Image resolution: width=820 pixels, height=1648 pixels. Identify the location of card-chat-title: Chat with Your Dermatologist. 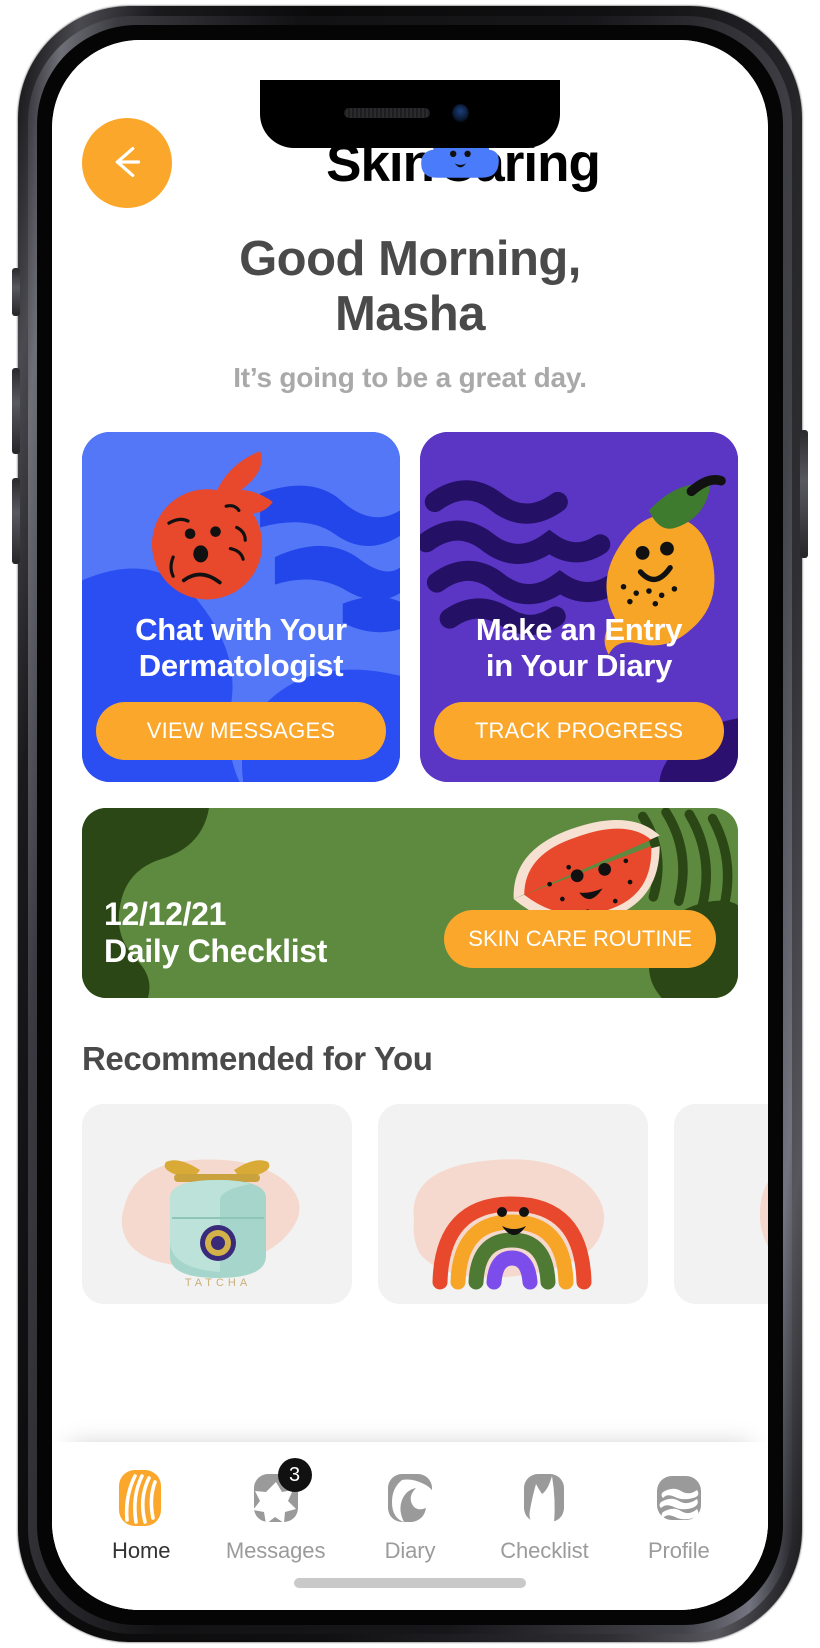
(241, 648).